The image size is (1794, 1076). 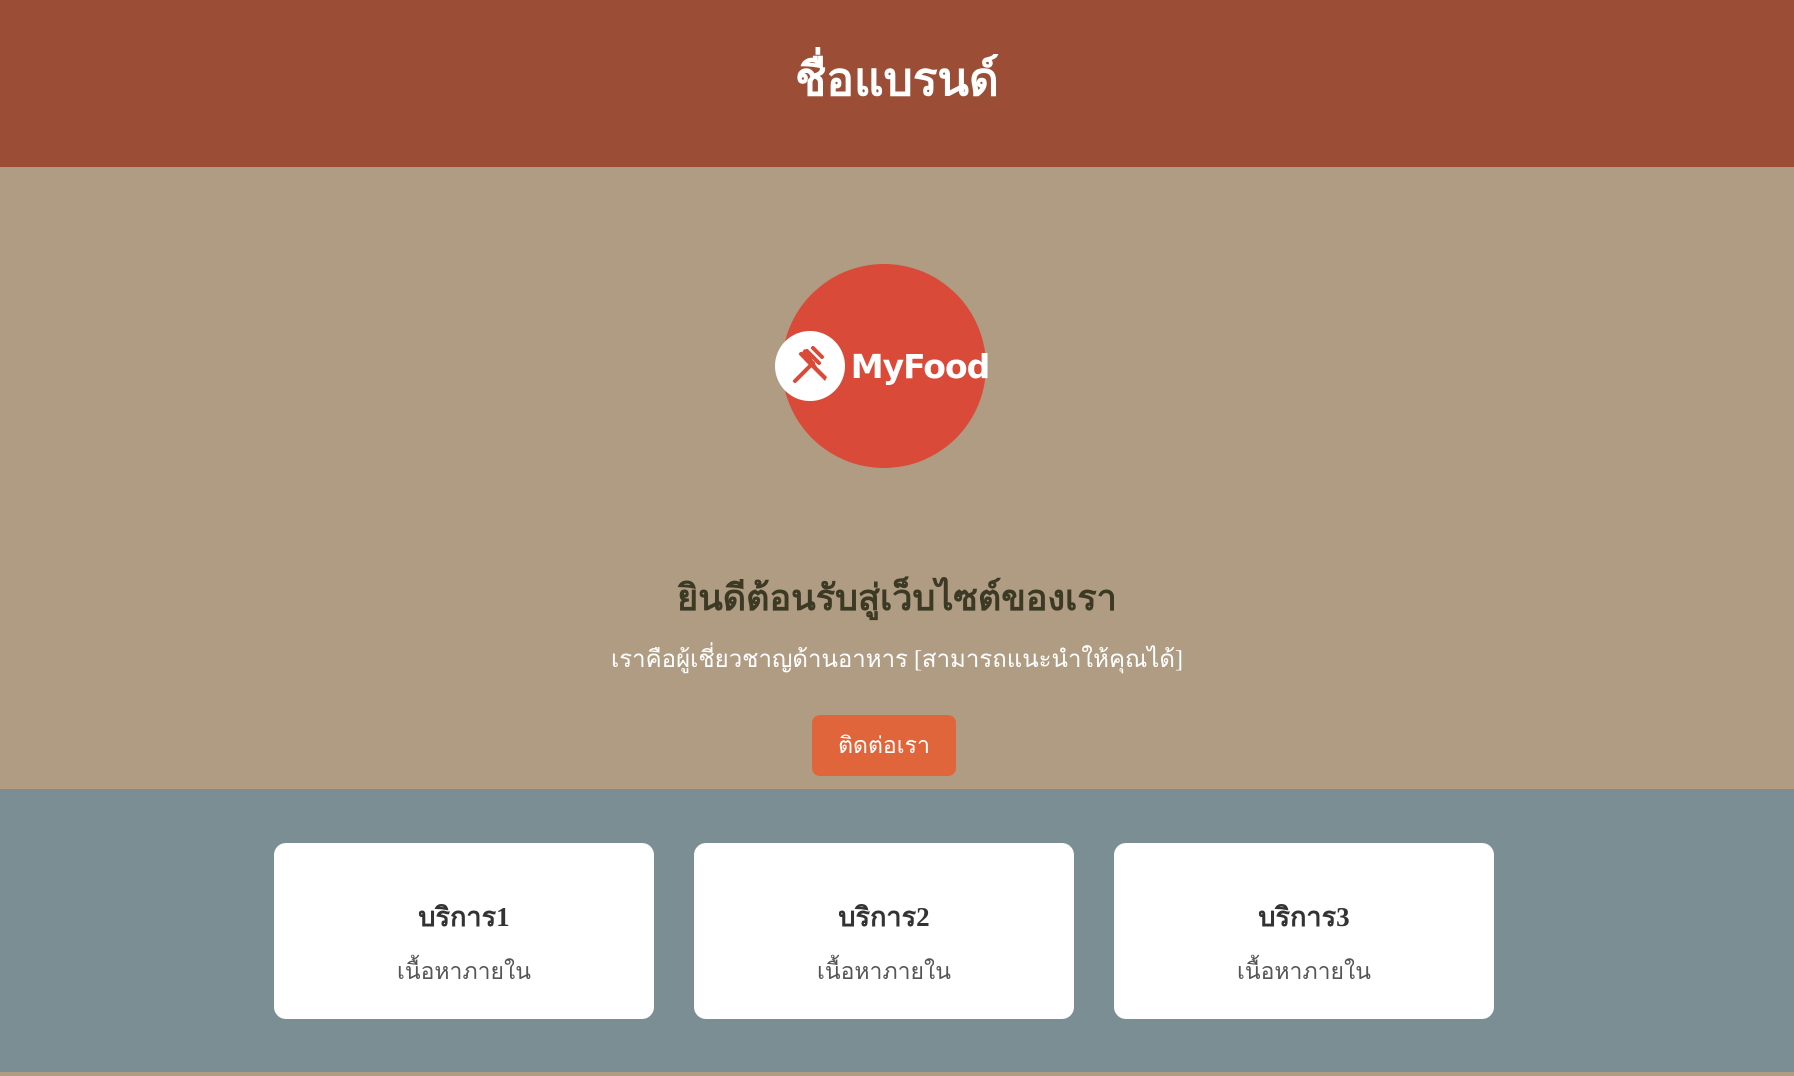 What do you see at coordinates (884, 745) in the screenshot?
I see `contact-us-button: ติดต่อเรา` at bounding box center [884, 745].